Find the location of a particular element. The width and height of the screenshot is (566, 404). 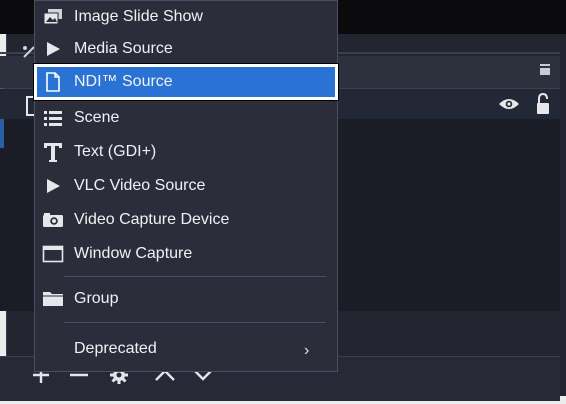

menu-item-label: Text (GDI+) is located at coordinates (115, 151).